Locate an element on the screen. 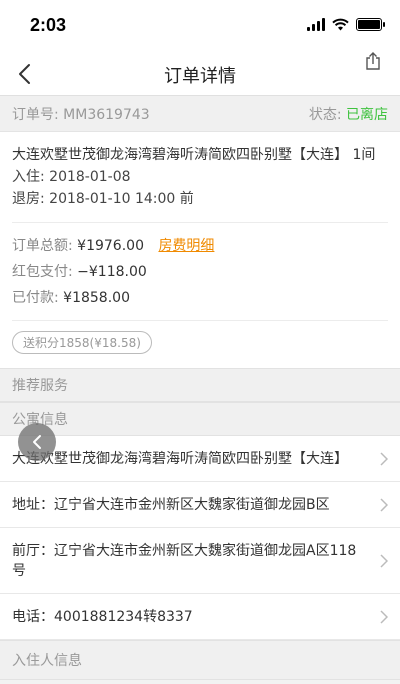 The image size is (400, 684). apartment-address-row: 地址：辽宁省大连市金州新区大魏家街道御龙园B区 is located at coordinates (200, 505).